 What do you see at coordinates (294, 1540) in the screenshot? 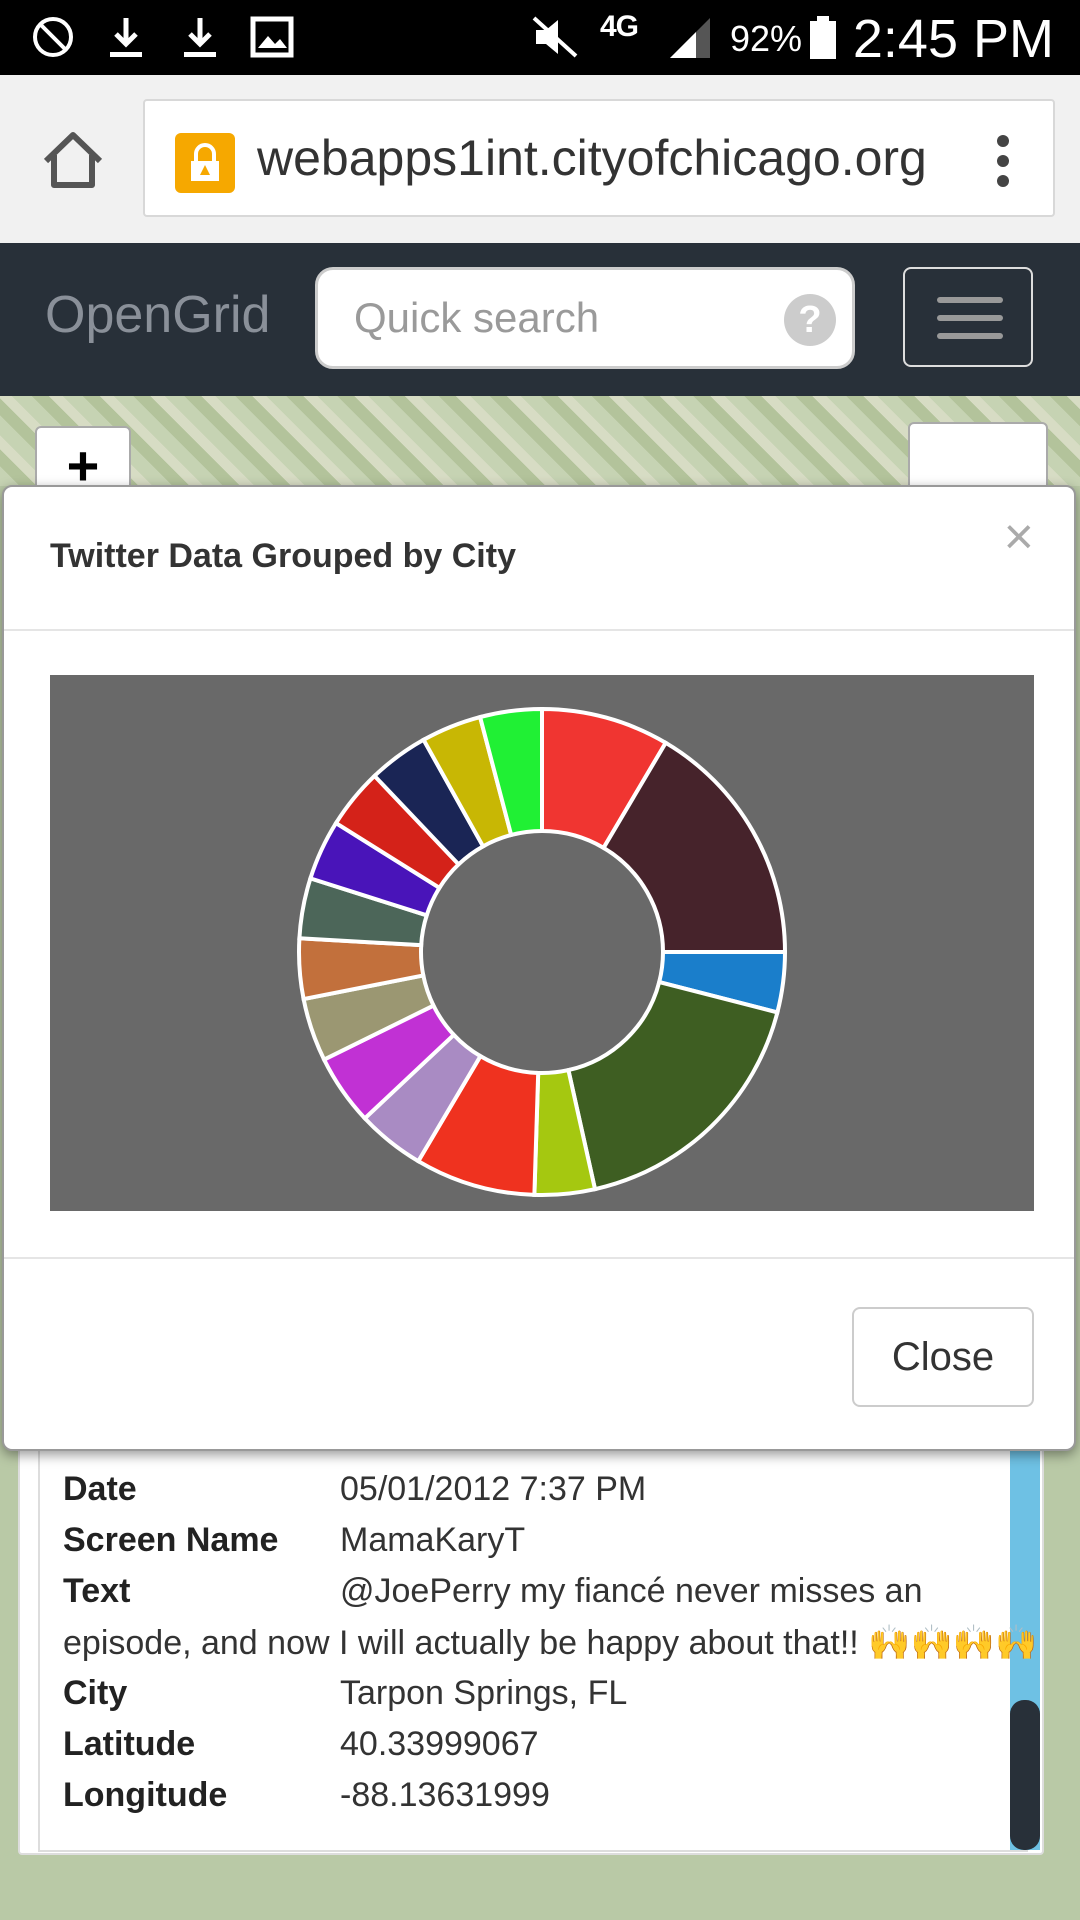
I see `field-screen-name: Screen Name MamaKaryT` at bounding box center [294, 1540].